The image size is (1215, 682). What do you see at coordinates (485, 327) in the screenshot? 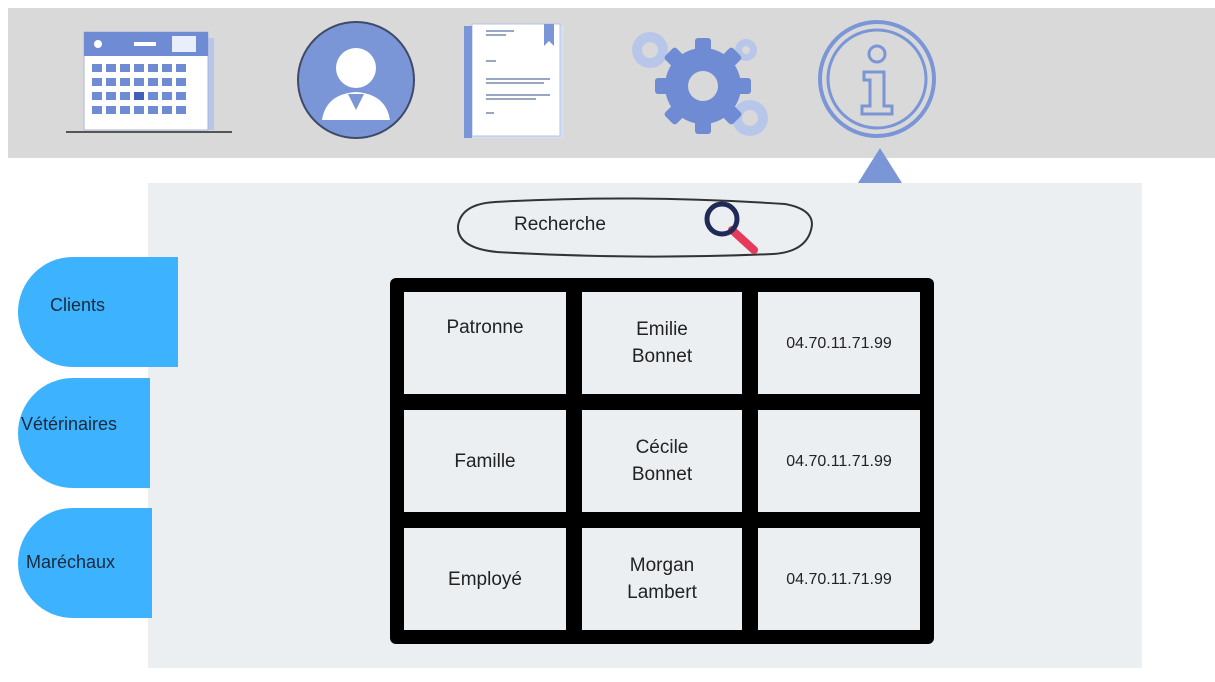
I see `role-text: Patronne` at bounding box center [485, 327].